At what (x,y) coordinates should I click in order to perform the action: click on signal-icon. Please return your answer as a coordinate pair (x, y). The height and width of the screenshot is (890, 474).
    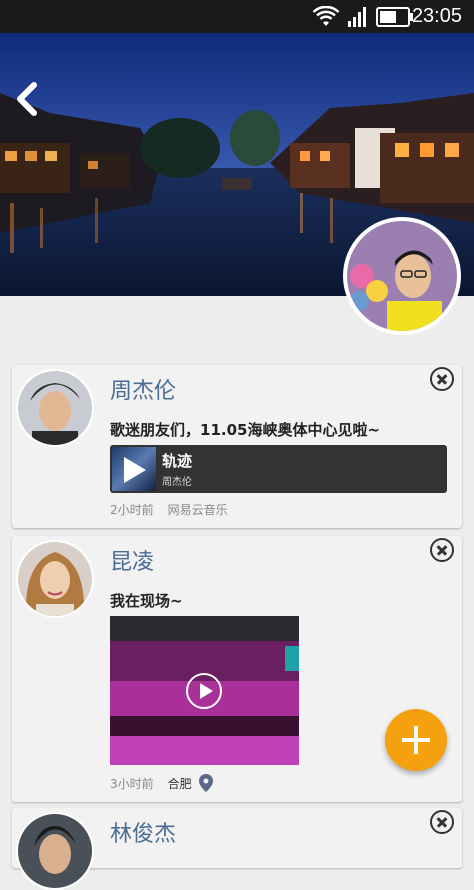
    Looking at the image, I should click on (357, 17).